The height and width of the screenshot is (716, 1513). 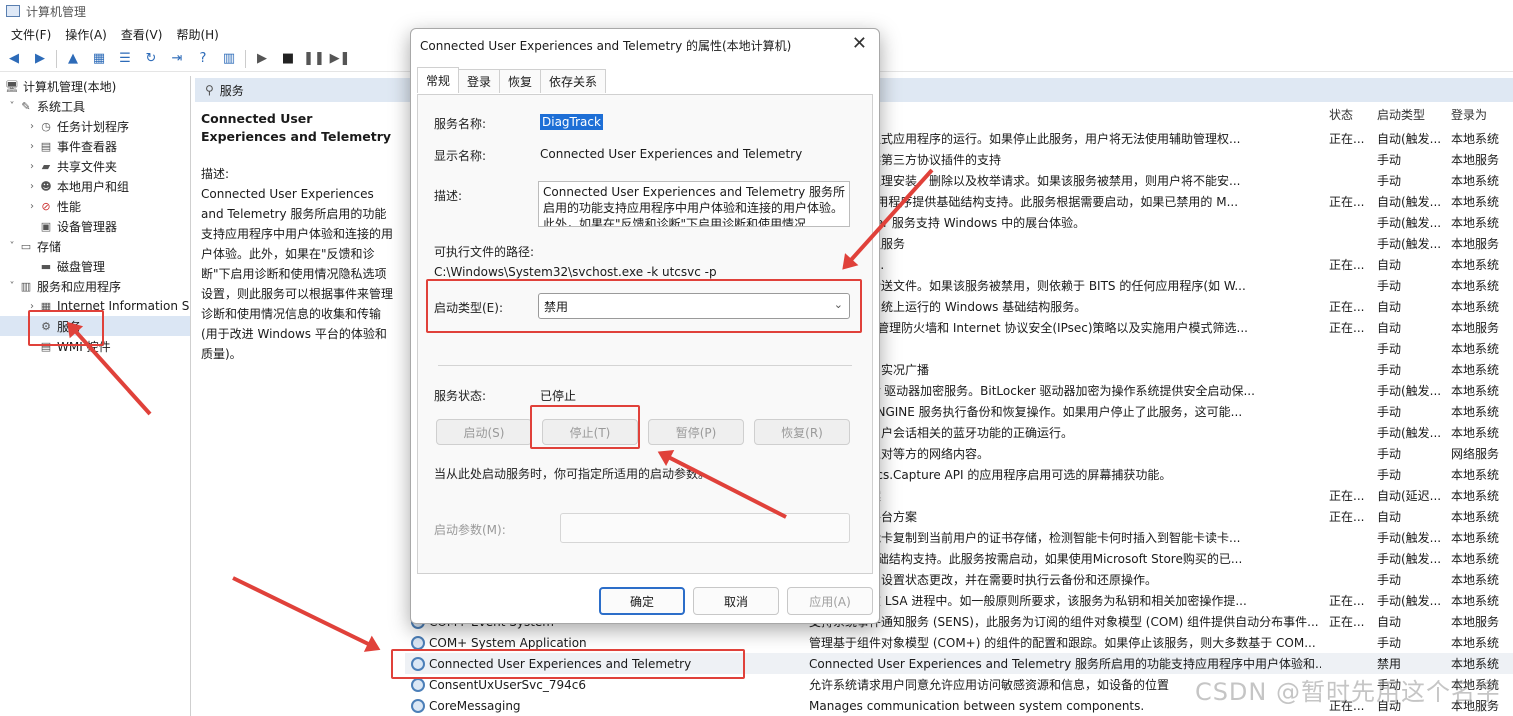 I want to click on service-description: 支持与每个用户会话相关的蓝牙功能的正确运行。, so click(x=941, y=433).